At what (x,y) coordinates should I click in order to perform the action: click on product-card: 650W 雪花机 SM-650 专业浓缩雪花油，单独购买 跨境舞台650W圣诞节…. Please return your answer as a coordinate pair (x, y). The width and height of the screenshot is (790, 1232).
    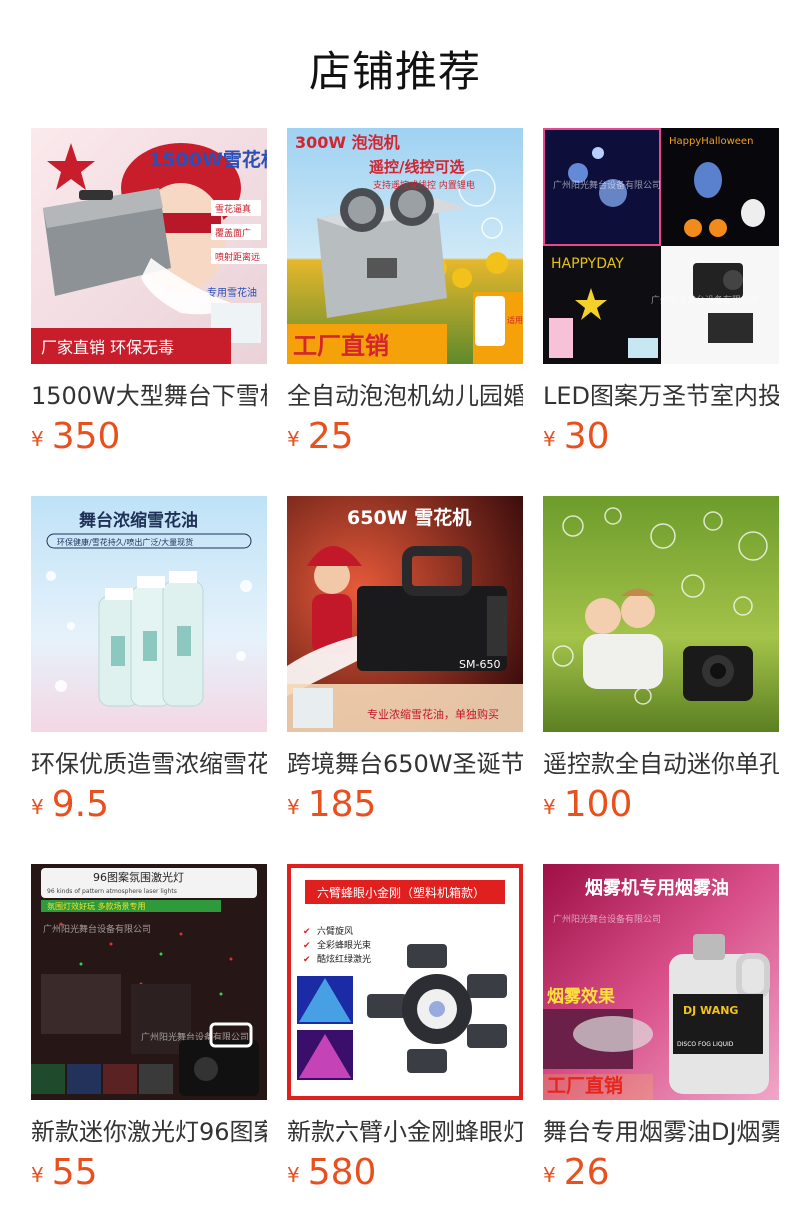
    Looking at the image, I should click on (405, 666).